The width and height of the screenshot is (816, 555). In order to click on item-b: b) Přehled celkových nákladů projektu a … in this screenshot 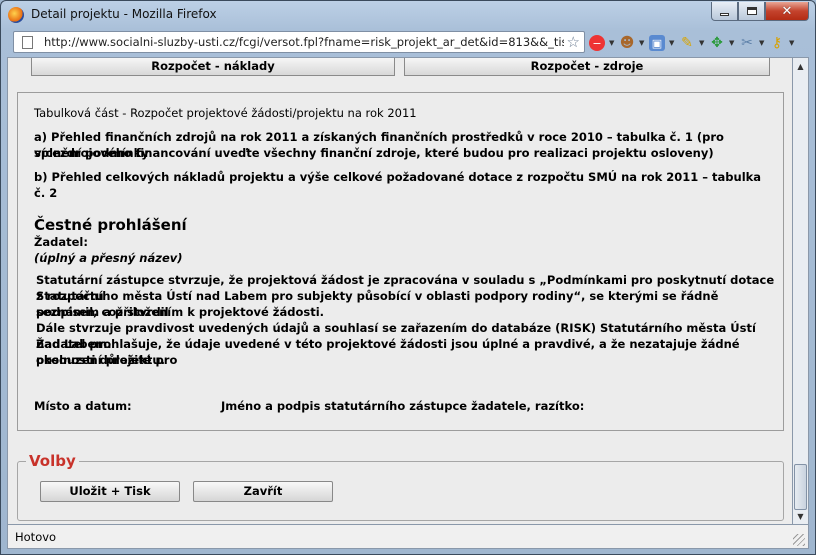, I will do `click(398, 185)`.